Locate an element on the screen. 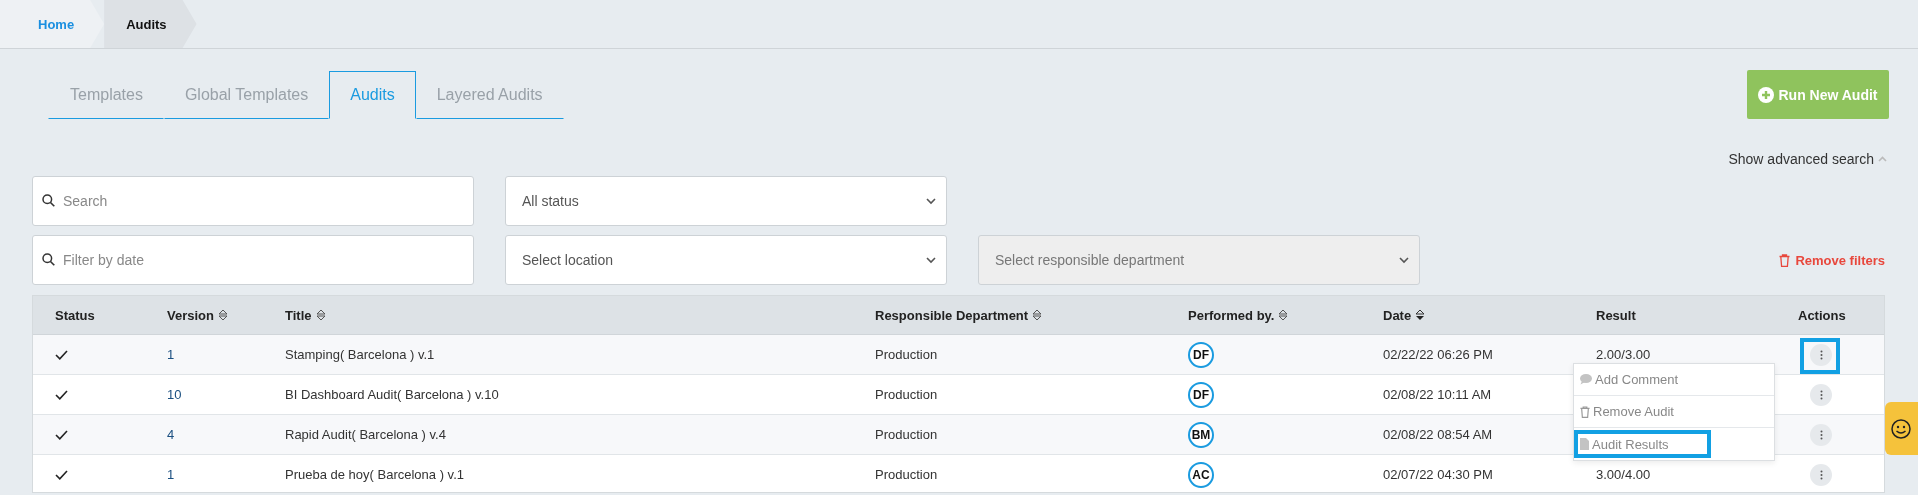  table-cell: BI Dashboard Audit( Barcelona ) v.10 is located at coordinates (392, 394).